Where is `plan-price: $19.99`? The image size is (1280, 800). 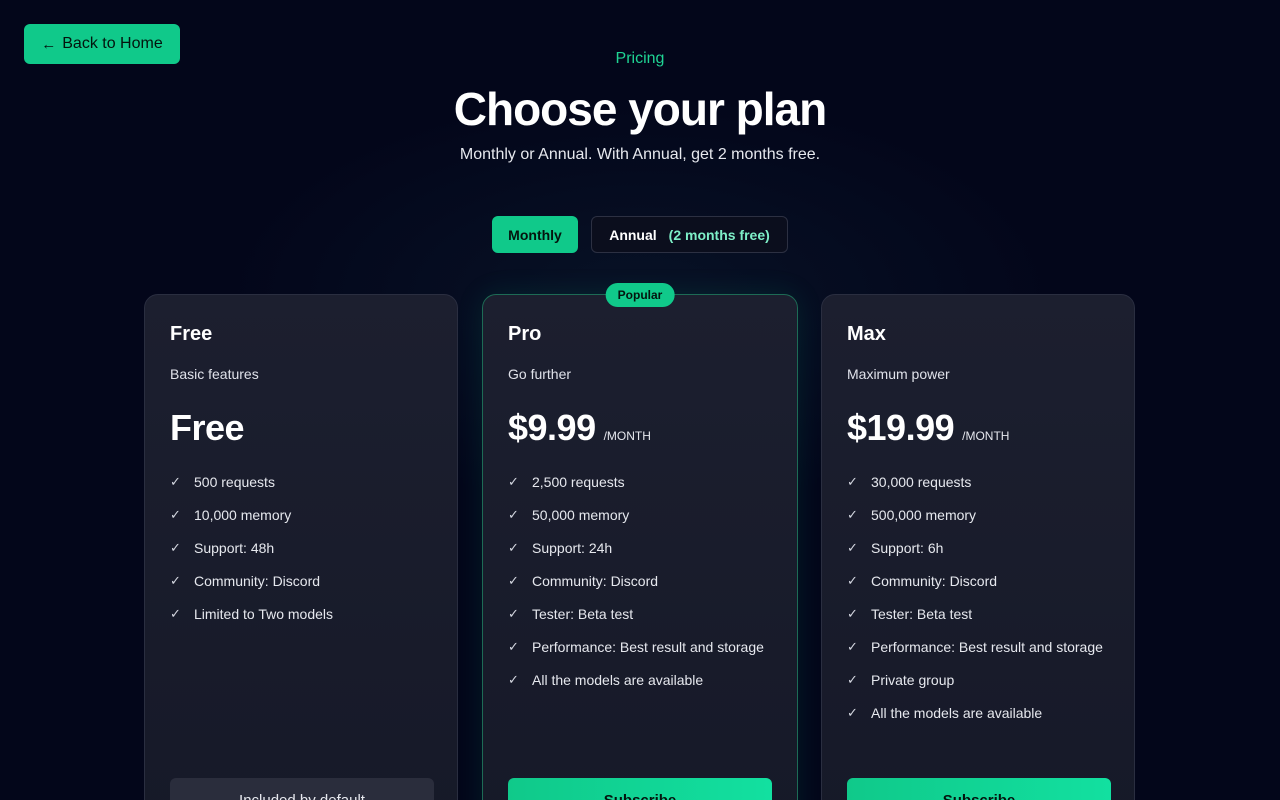 plan-price: $19.99 is located at coordinates (901, 427).